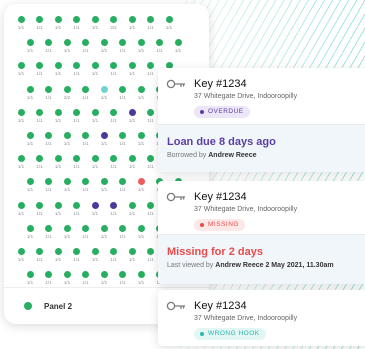  What do you see at coordinates (202, 225) in the screenshot?
I see `badge-dot` at bounding box center [202, 225].